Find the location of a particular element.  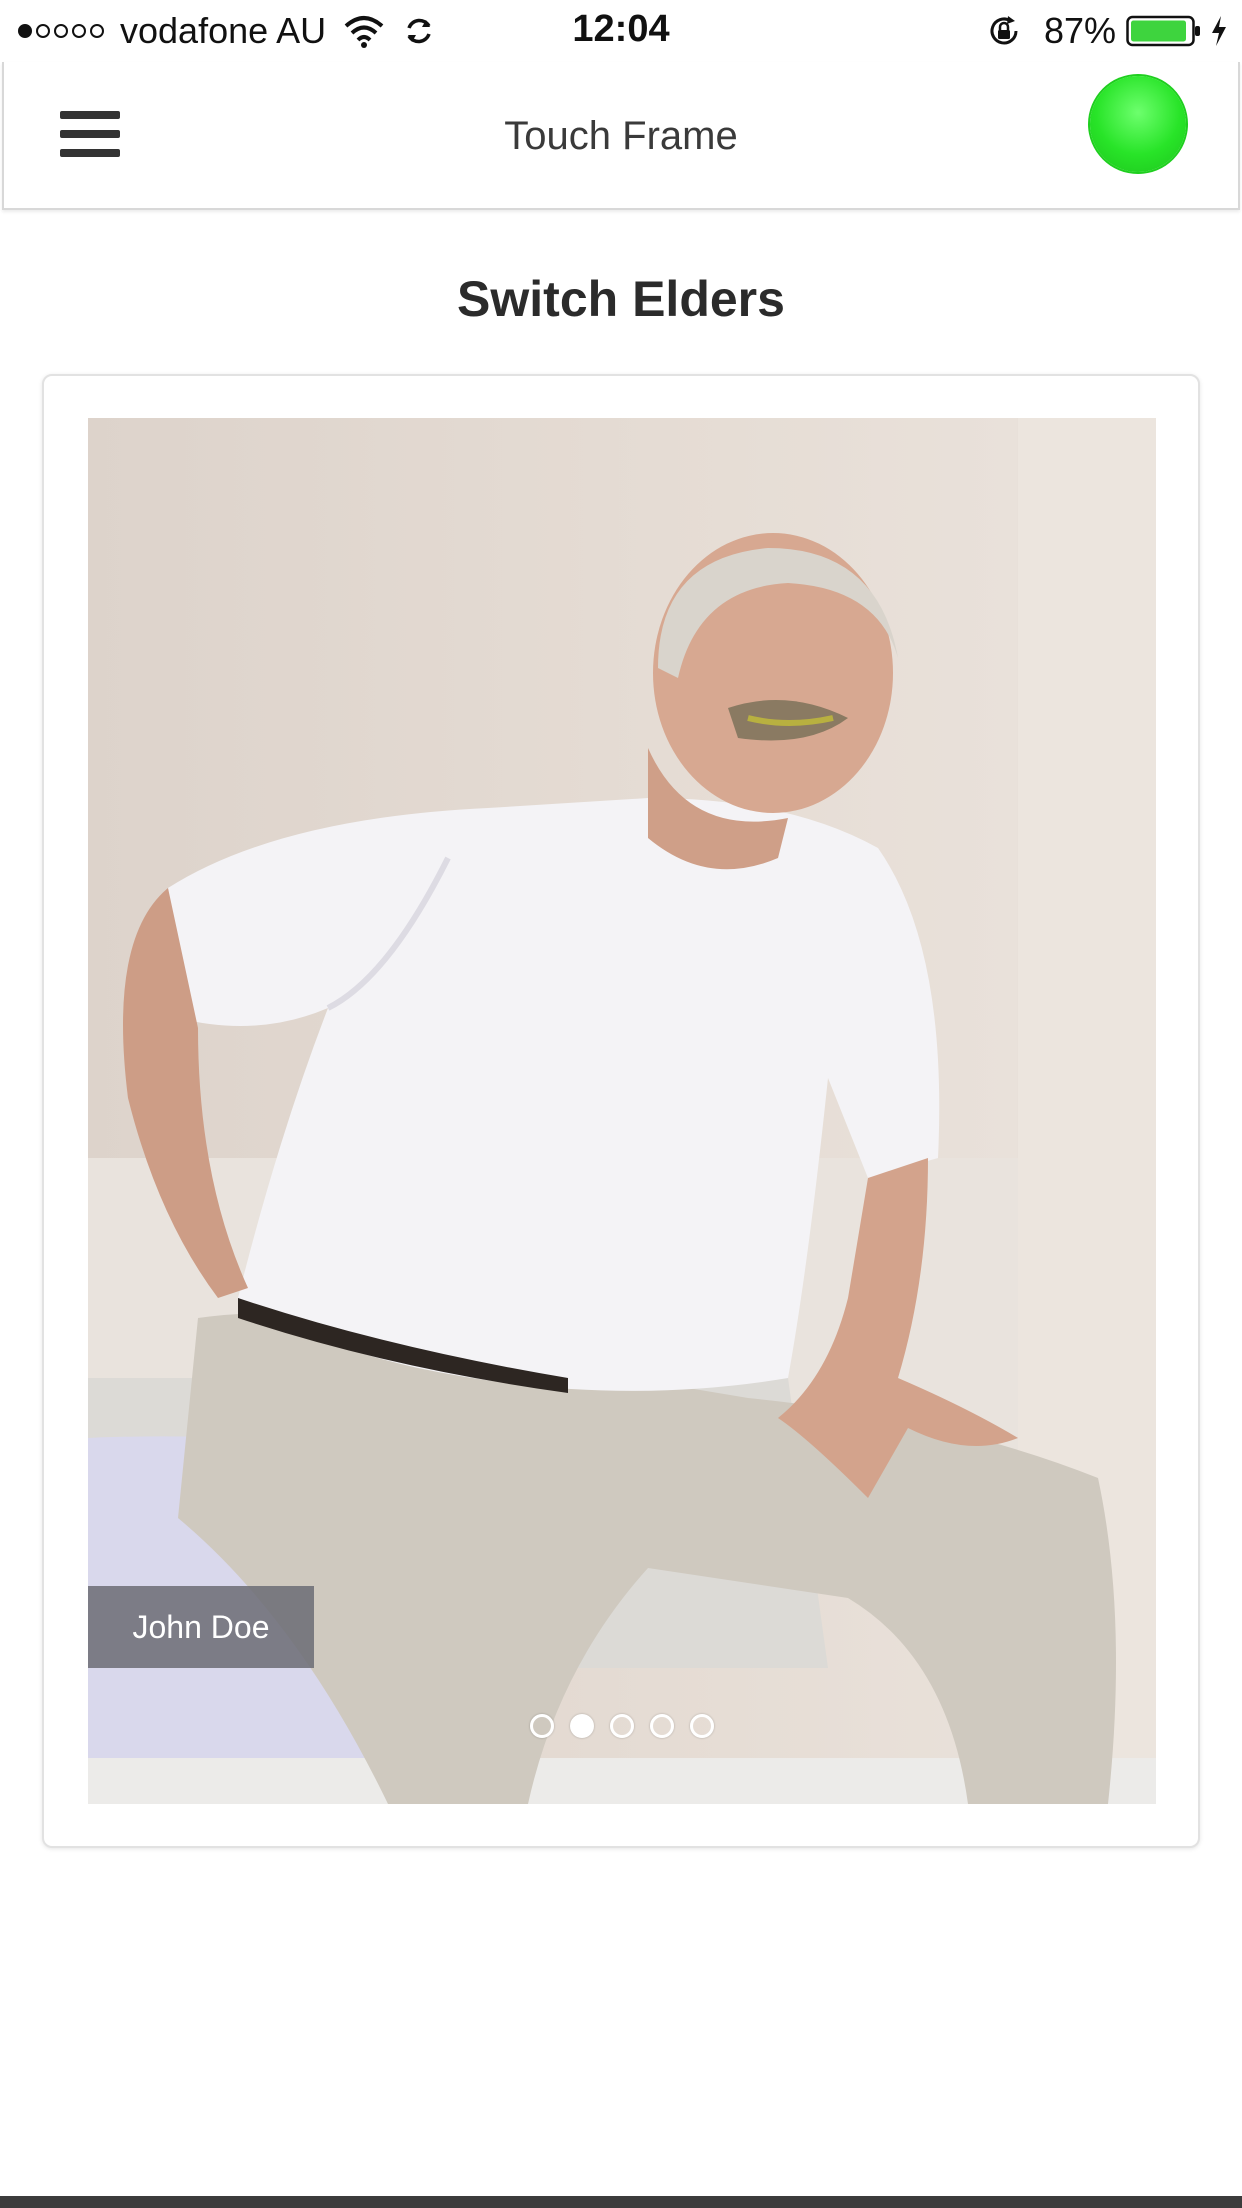

rotation-lock-icon is located at coordinates (1004, 30).